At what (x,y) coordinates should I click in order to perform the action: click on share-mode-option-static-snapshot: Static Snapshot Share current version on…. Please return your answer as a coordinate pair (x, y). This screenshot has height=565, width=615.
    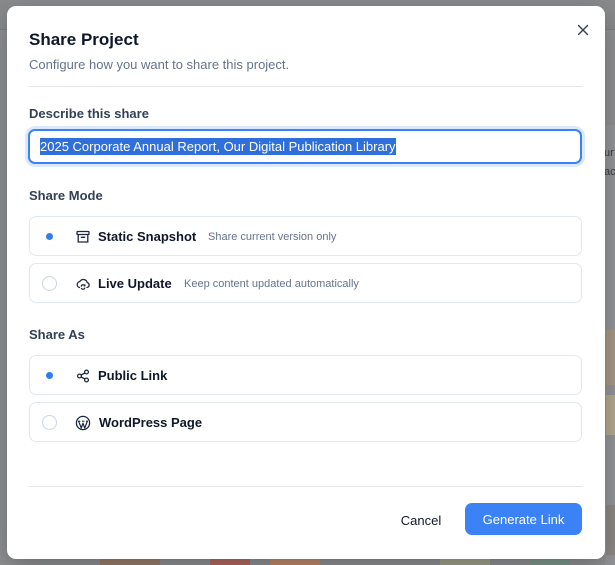
    Looking at the image, I should click on (305, 236).